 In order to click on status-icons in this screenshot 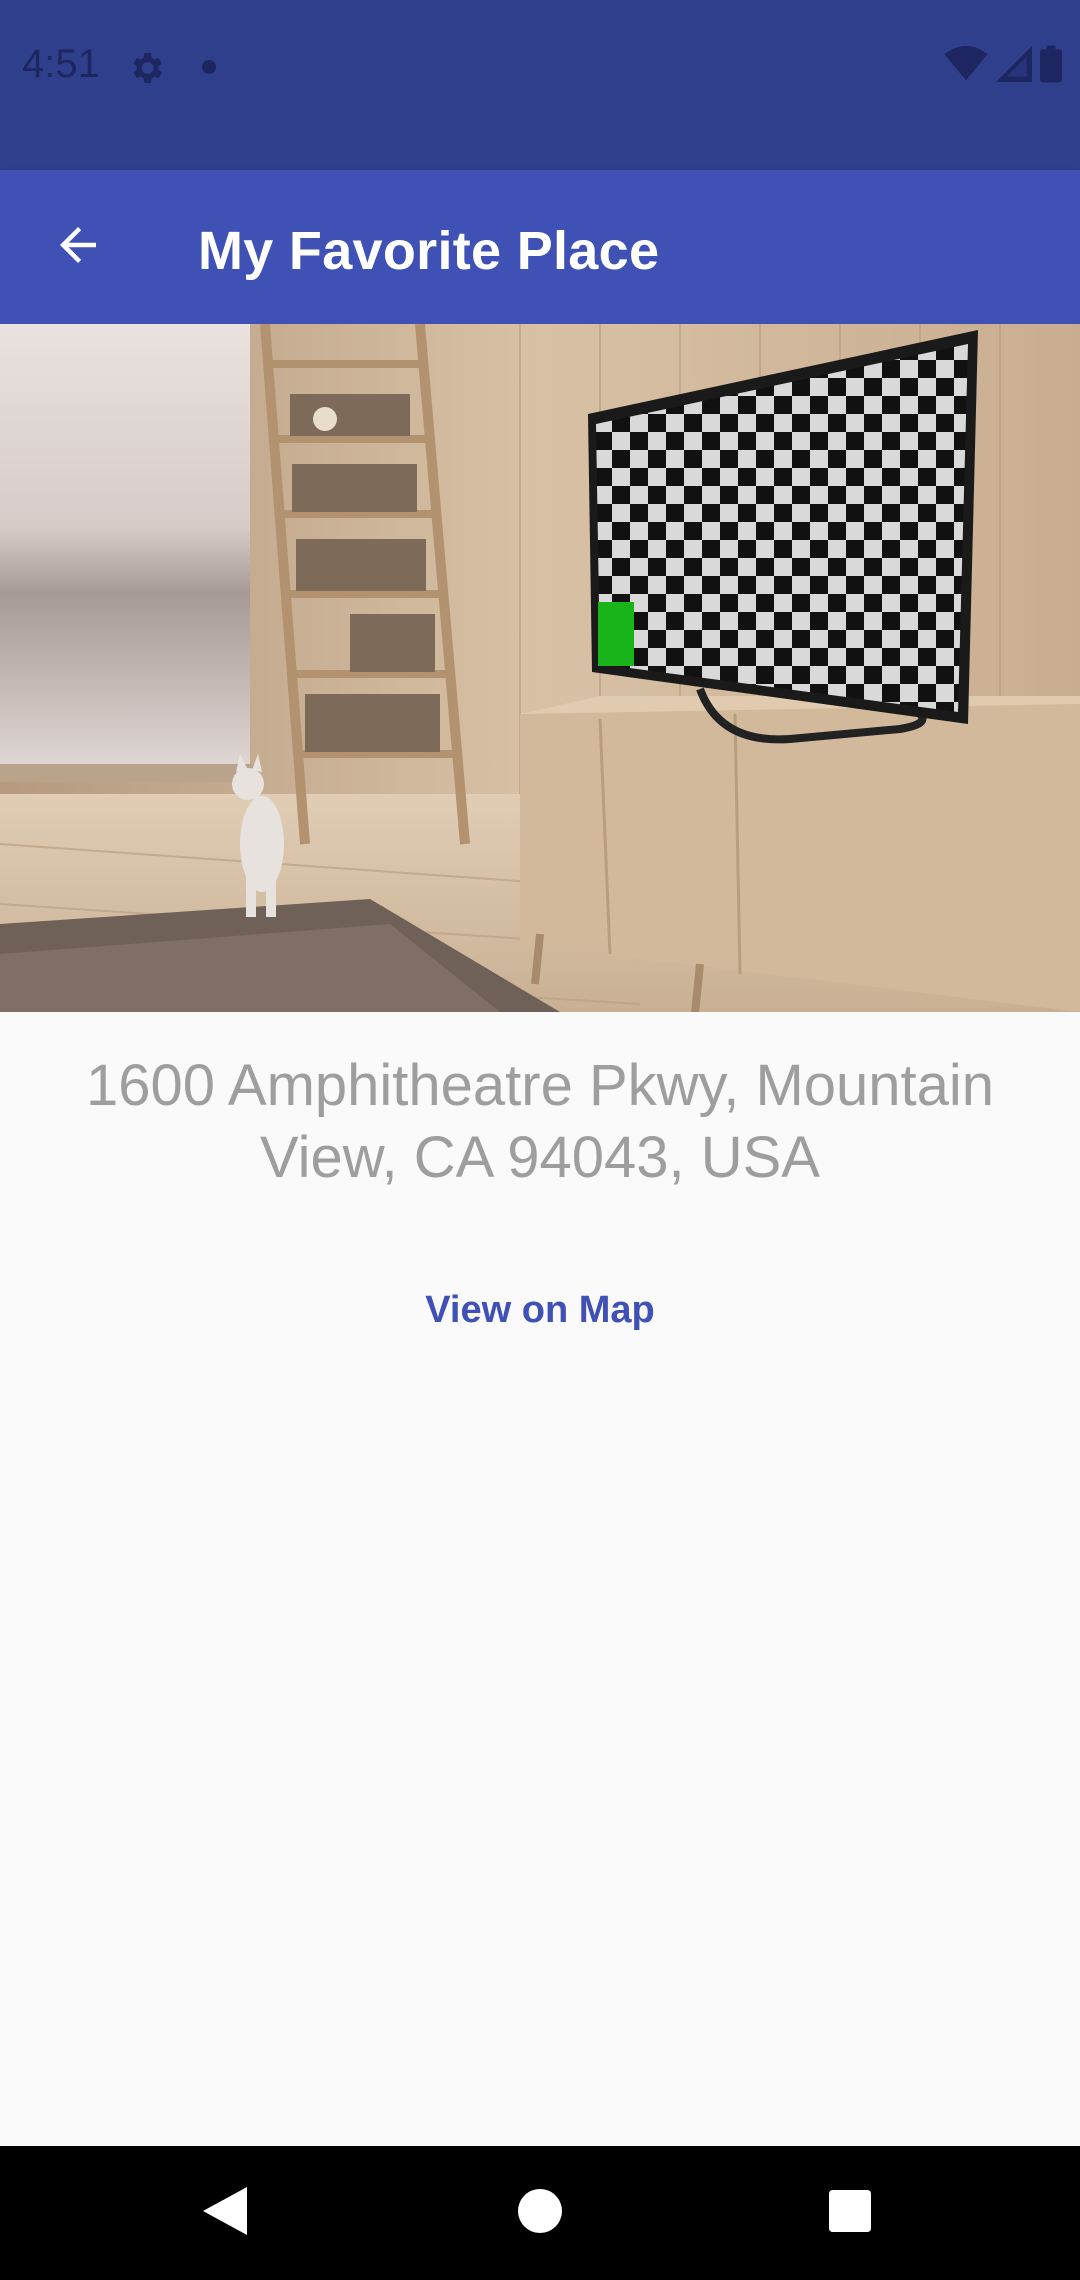, I will do `click(1003, 66)`.